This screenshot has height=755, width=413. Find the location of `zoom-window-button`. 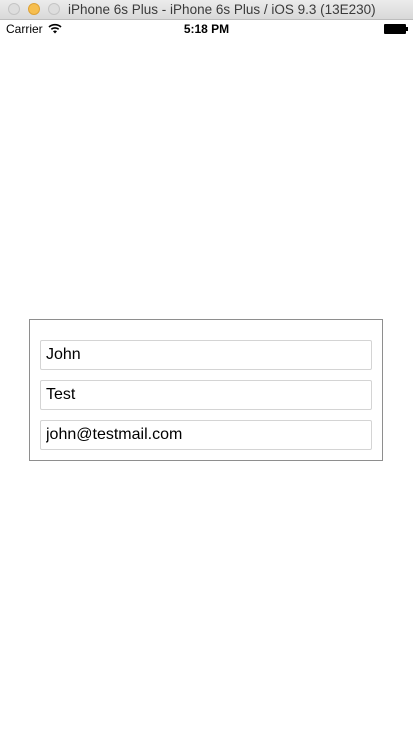

zoom-window-button is located at coordinates (54, 9).